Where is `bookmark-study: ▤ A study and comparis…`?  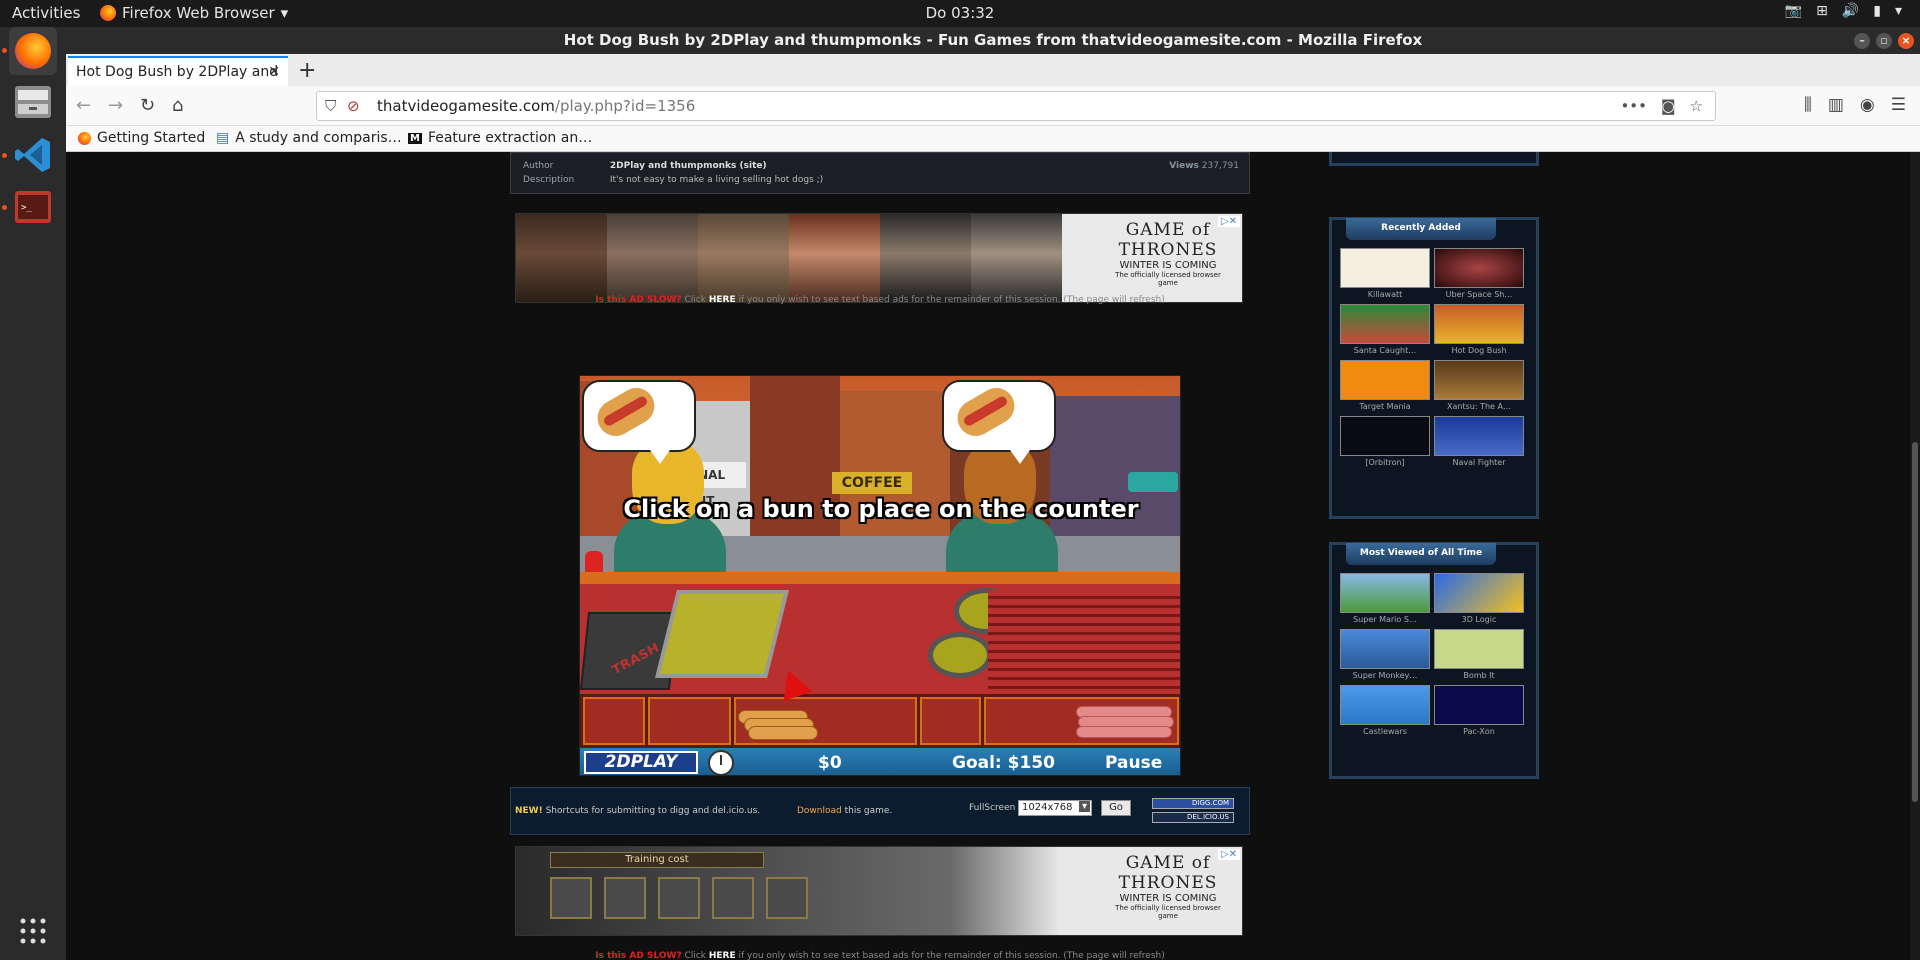
bookmark-study: ▤ A study and comparis… is located at coordinates (309, 138).